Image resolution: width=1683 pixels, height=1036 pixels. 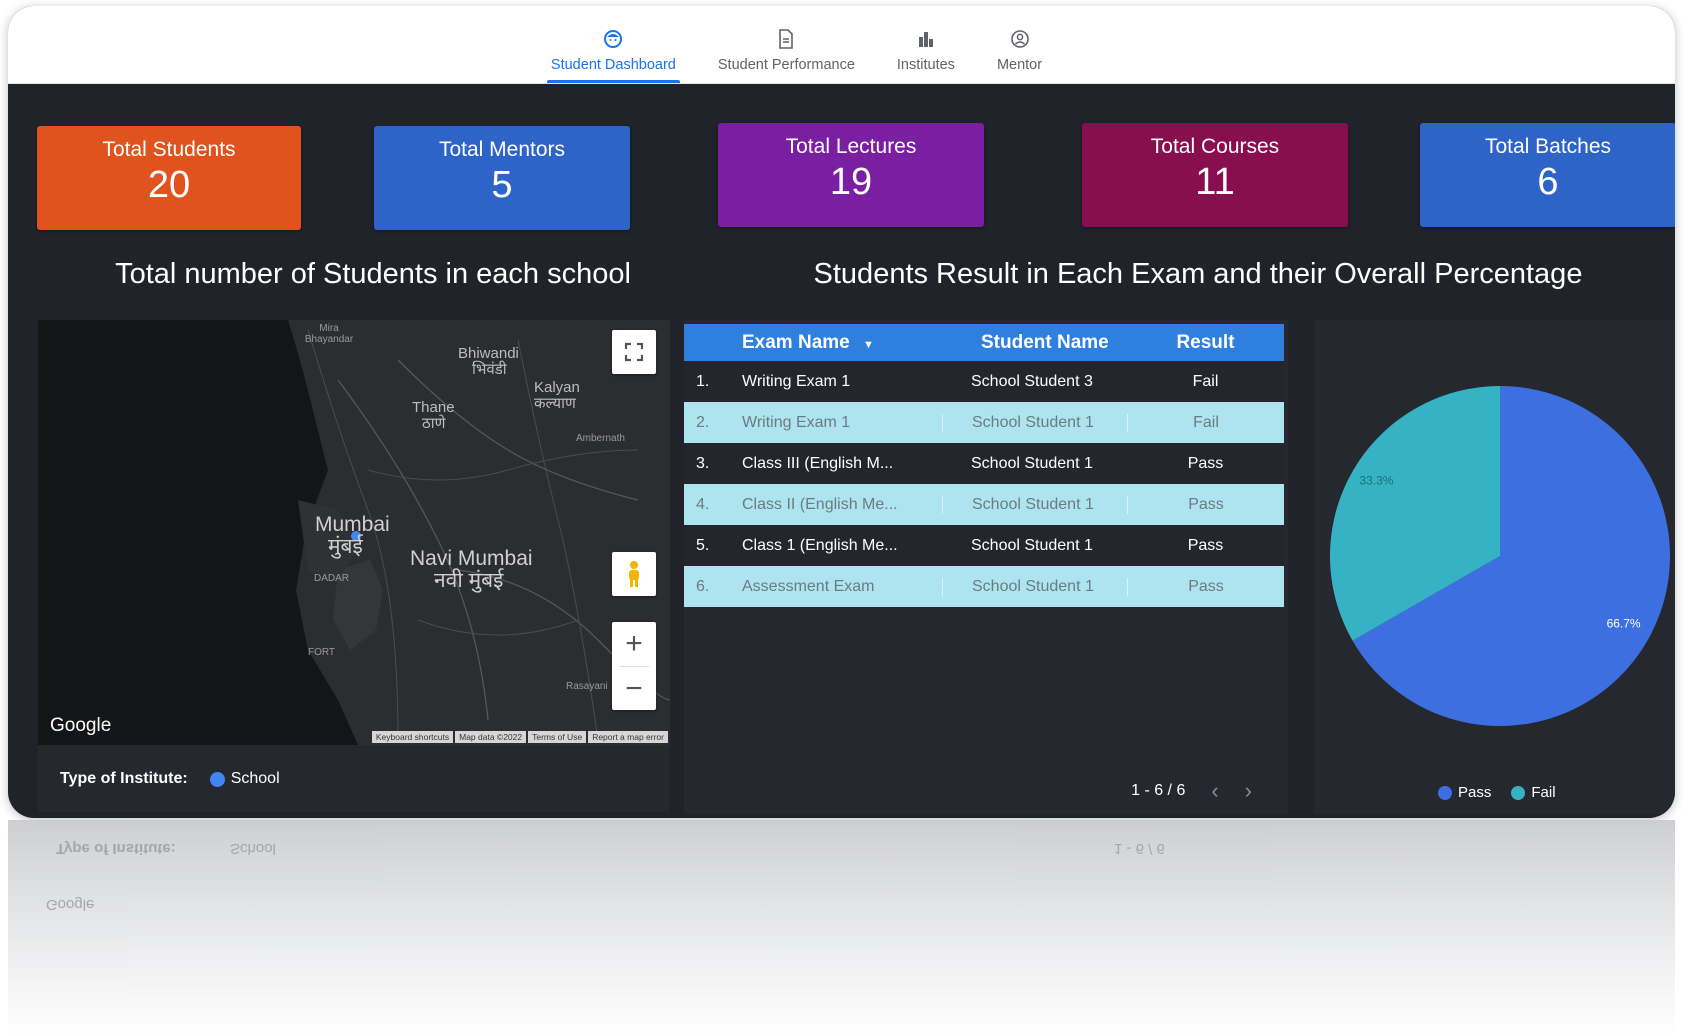 I want to click on legend-pass-label: Pass, so click(x=1475, y=792).